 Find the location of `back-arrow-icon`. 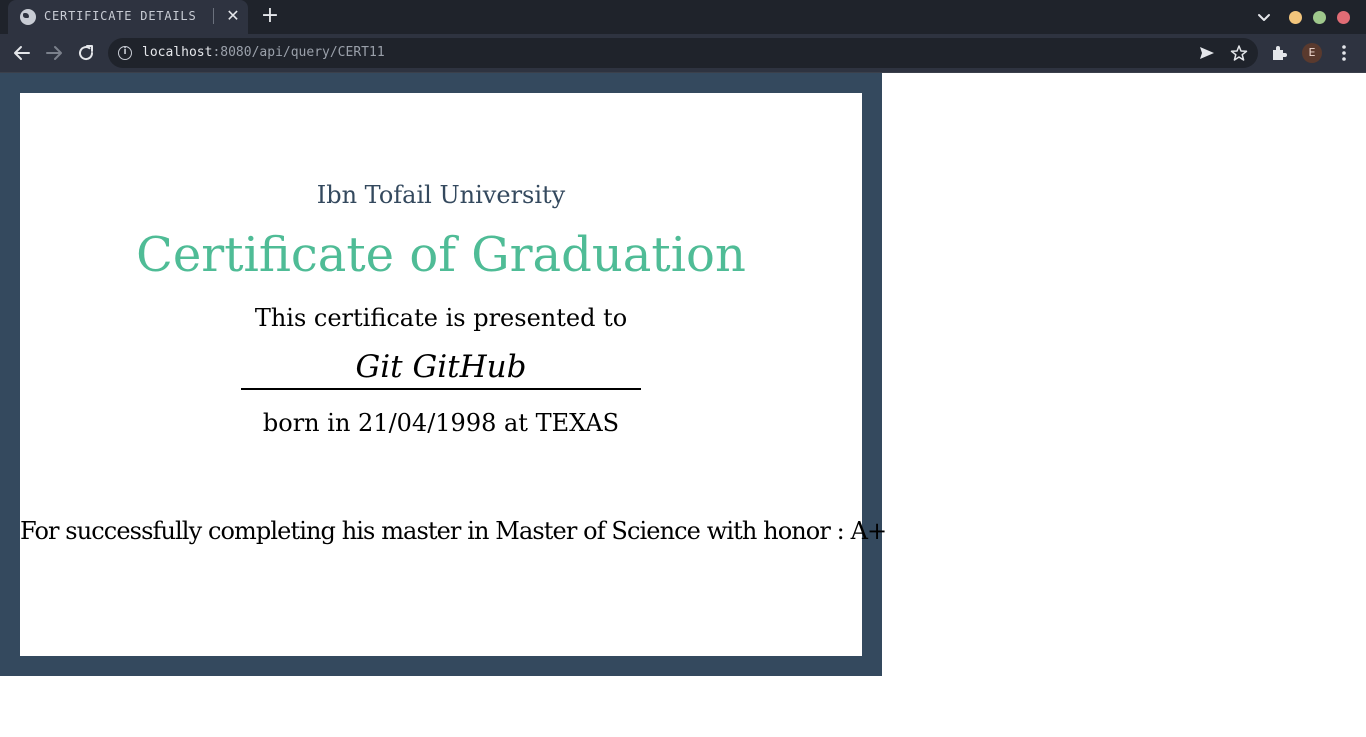

back-arrow-icon is located at coordinates (22, 53).